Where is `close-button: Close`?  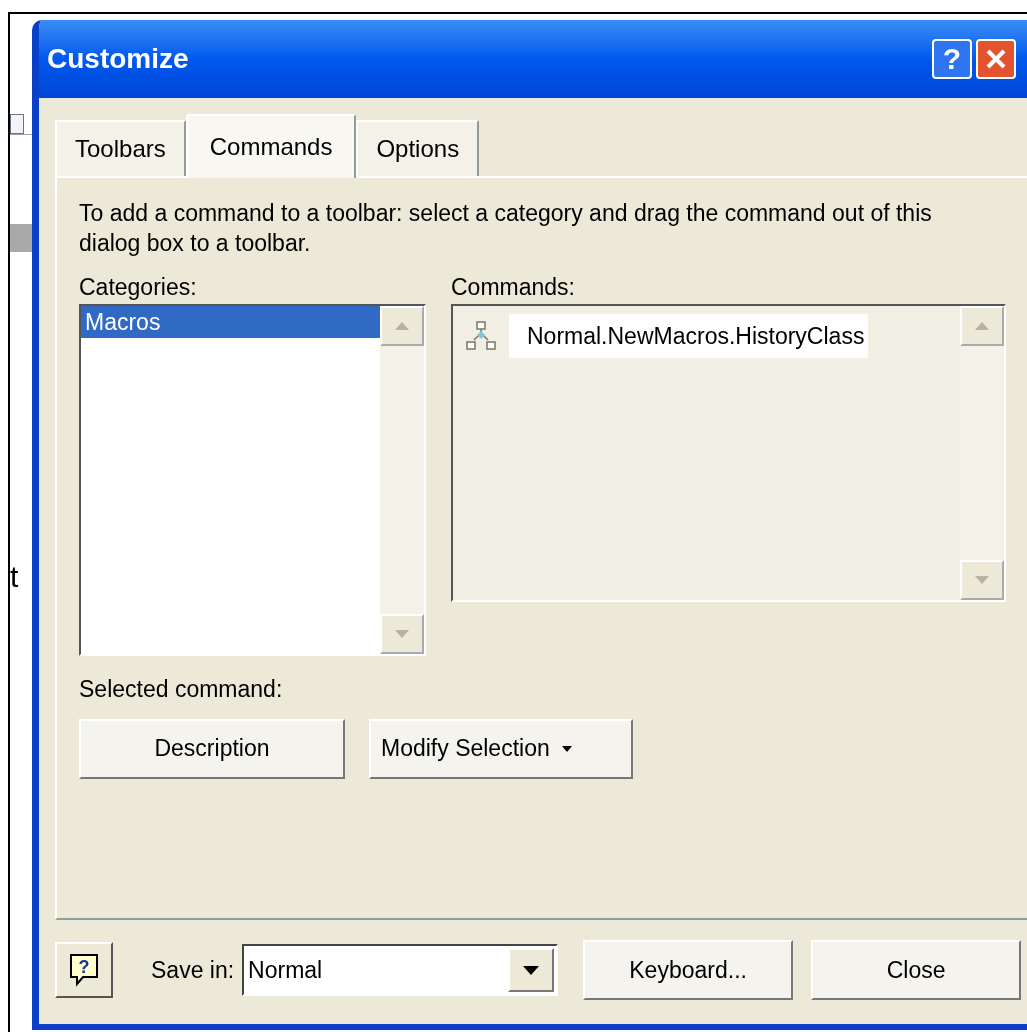
close-button: Close is located at coordinates (916, 970).